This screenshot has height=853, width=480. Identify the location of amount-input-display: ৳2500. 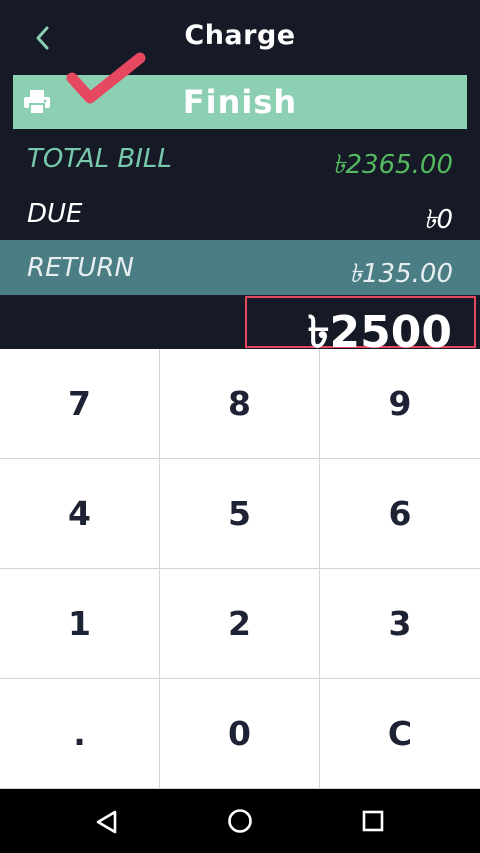
(360, 327).